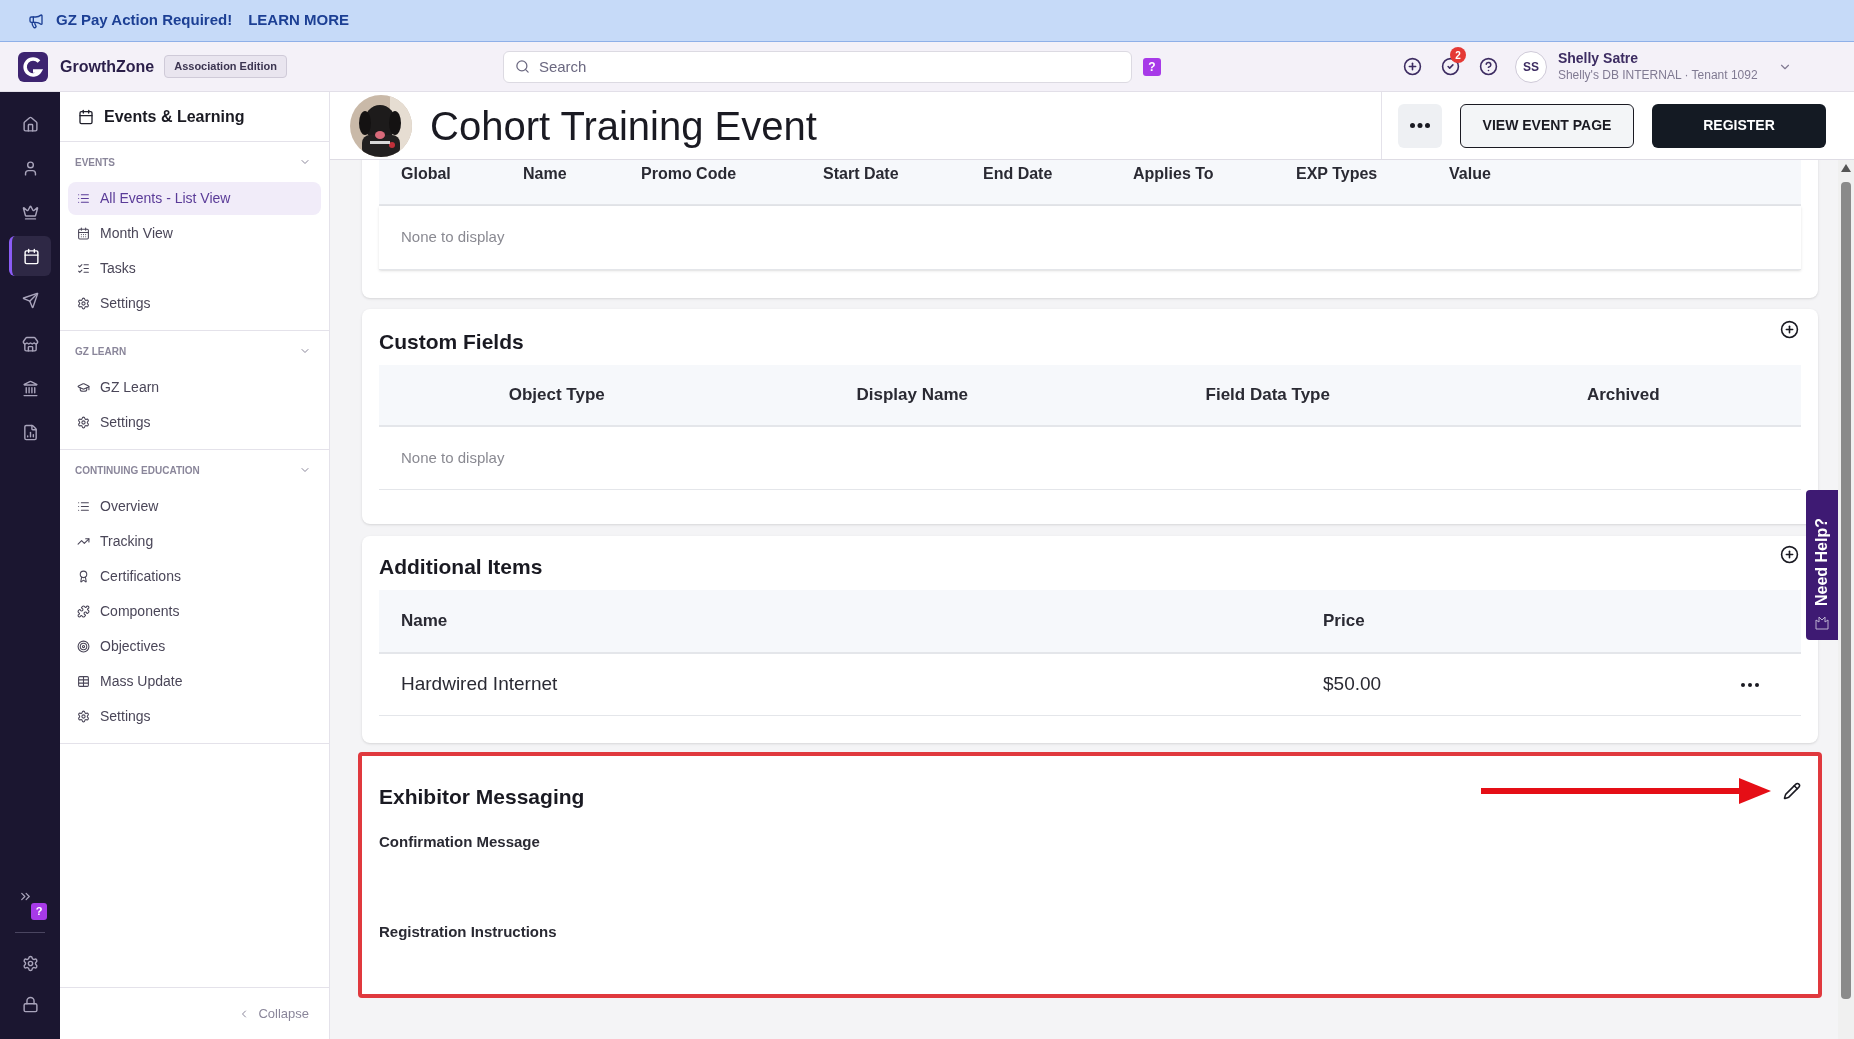 Image resolution: width=1854 pixels, height=1039 pixels. I want to click on section-title: Exhibitor Messaging, so click(482, 796).